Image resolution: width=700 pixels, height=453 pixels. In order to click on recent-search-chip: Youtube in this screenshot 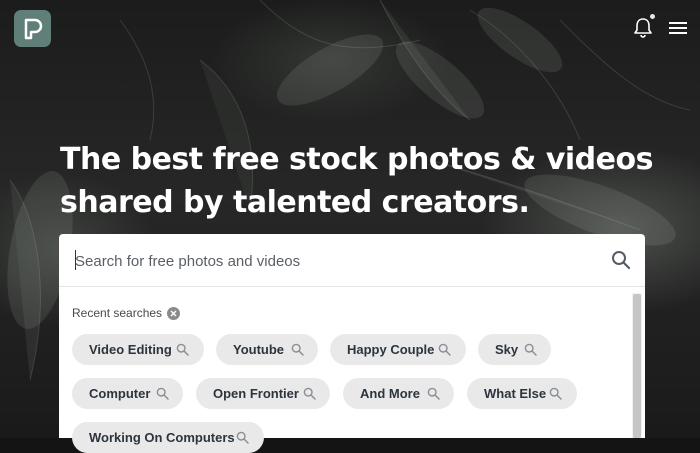, I will do `click(267, 349)`.